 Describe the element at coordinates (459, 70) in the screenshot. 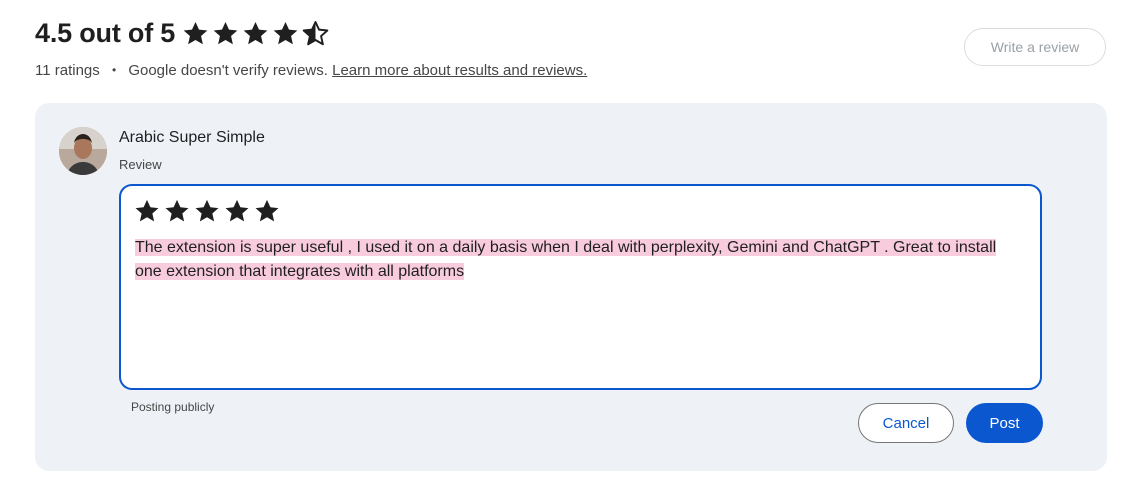

I see `learn-more-link: Learn more about results and reviews.` at that location.